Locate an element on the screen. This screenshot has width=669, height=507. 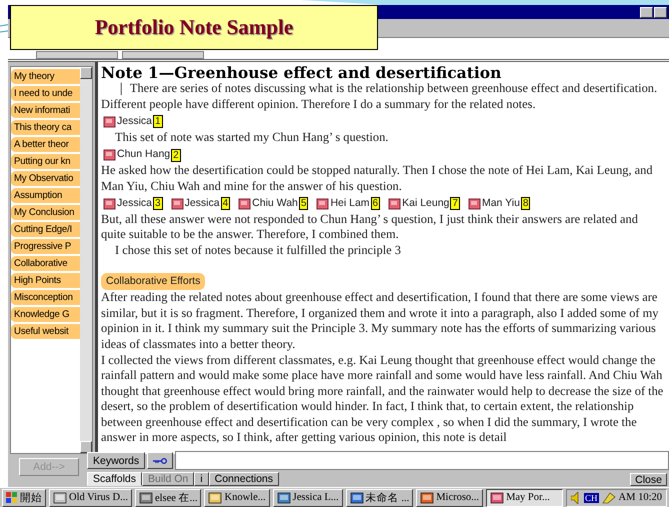
windows-logo-icon is located at coordinates (12, 498).